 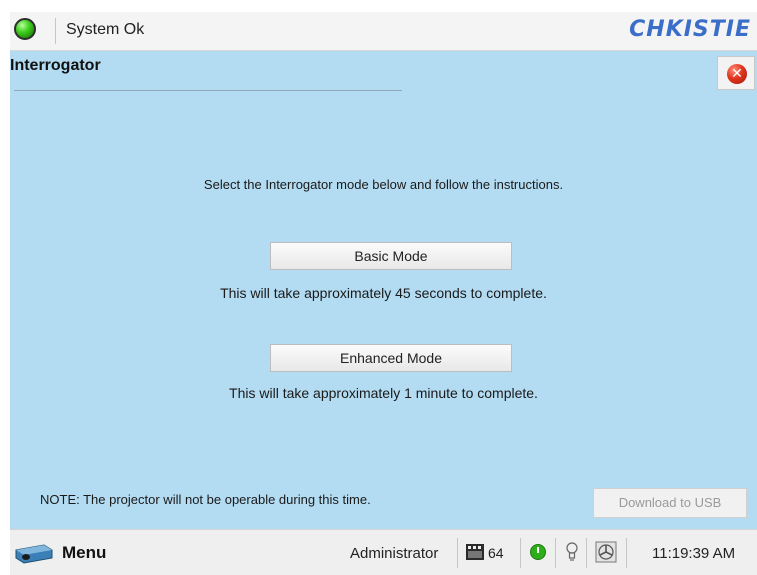 What do you see at coordinates (394, 553) in the screenshot?
I see `user-label: Administrator` at bounding box center [394, 553].